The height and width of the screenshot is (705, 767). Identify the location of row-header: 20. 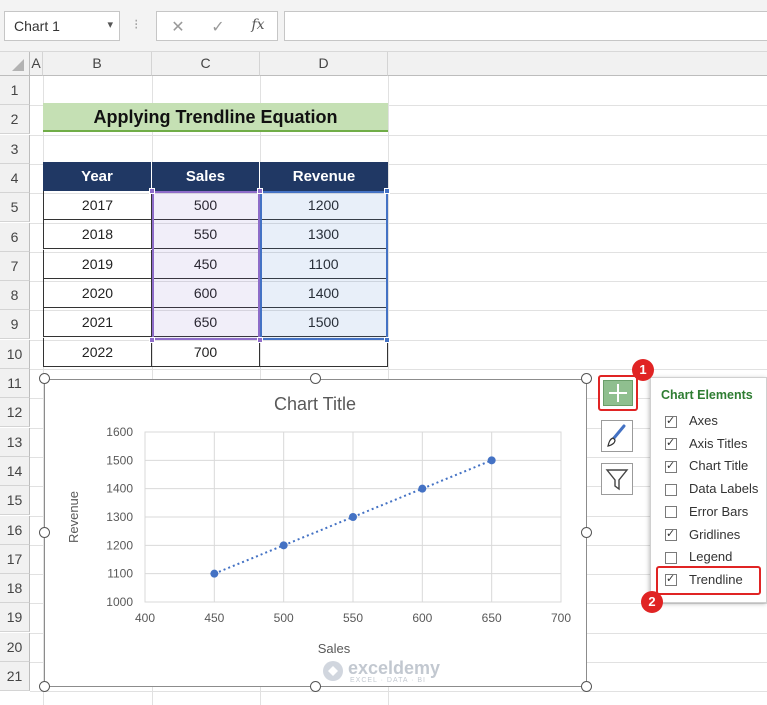
(15, 647).